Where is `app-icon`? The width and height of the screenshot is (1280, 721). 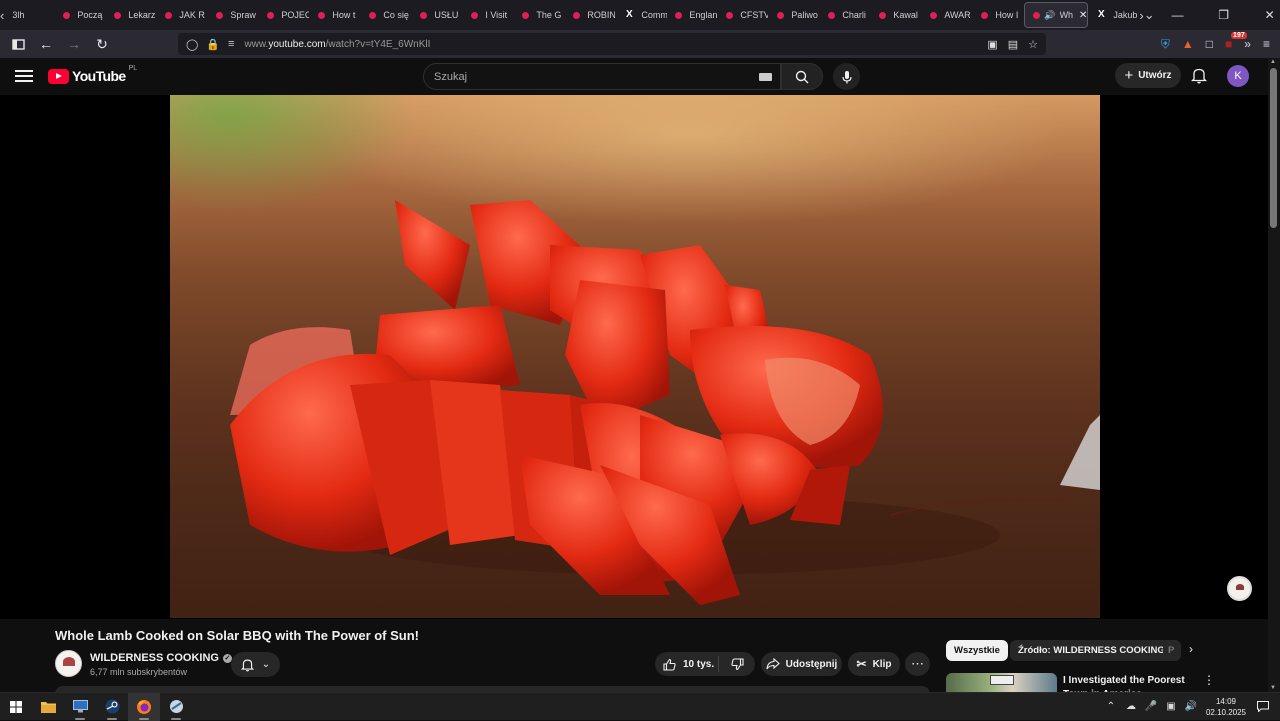
app-icon is located at coordinates (176, 707).